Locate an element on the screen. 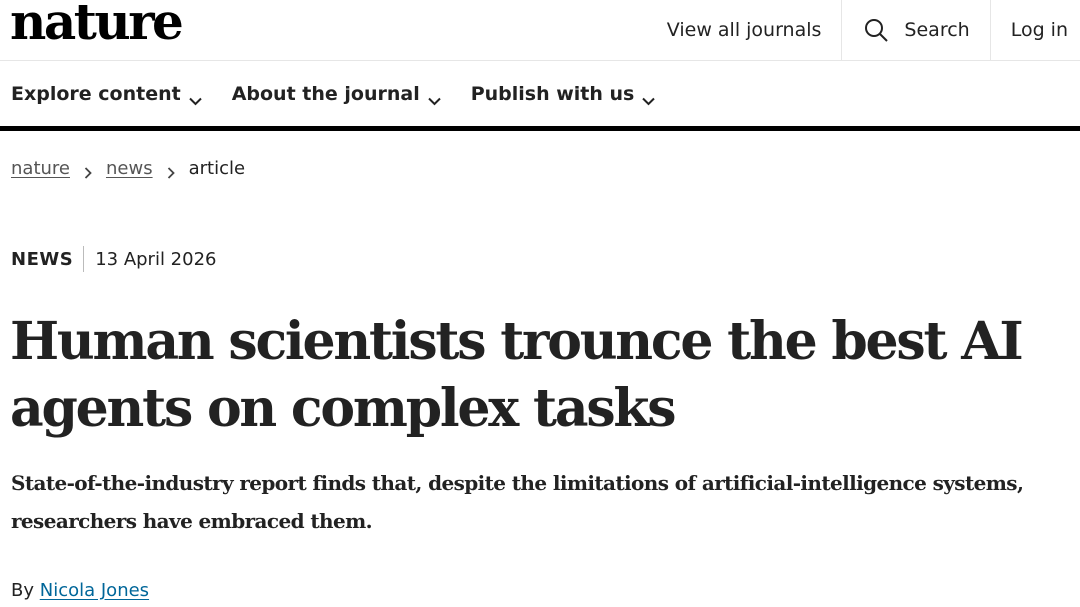  header-links: View all journals Search Log in is located at coordinates (873, 30).